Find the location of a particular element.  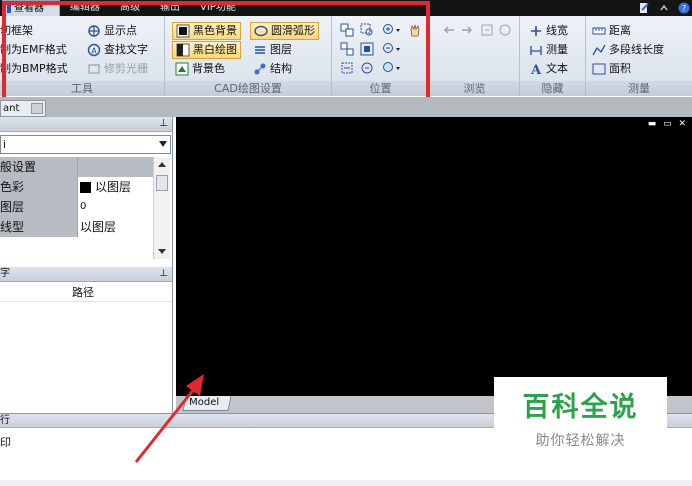

group-label-cad: CAD绘图设置 is located at coordinates (248, 88).